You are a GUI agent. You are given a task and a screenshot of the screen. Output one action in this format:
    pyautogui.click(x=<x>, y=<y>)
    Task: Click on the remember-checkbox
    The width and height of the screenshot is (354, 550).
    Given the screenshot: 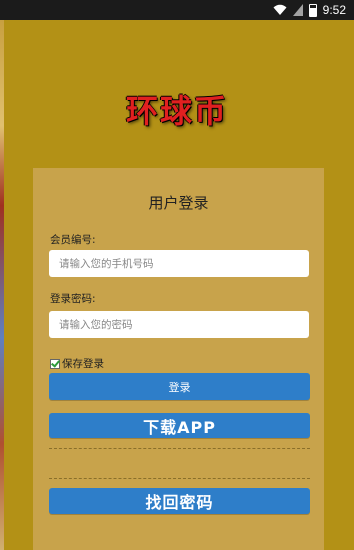 What is the action you would take?
    pyautogui.click(x=55, y=363)
    